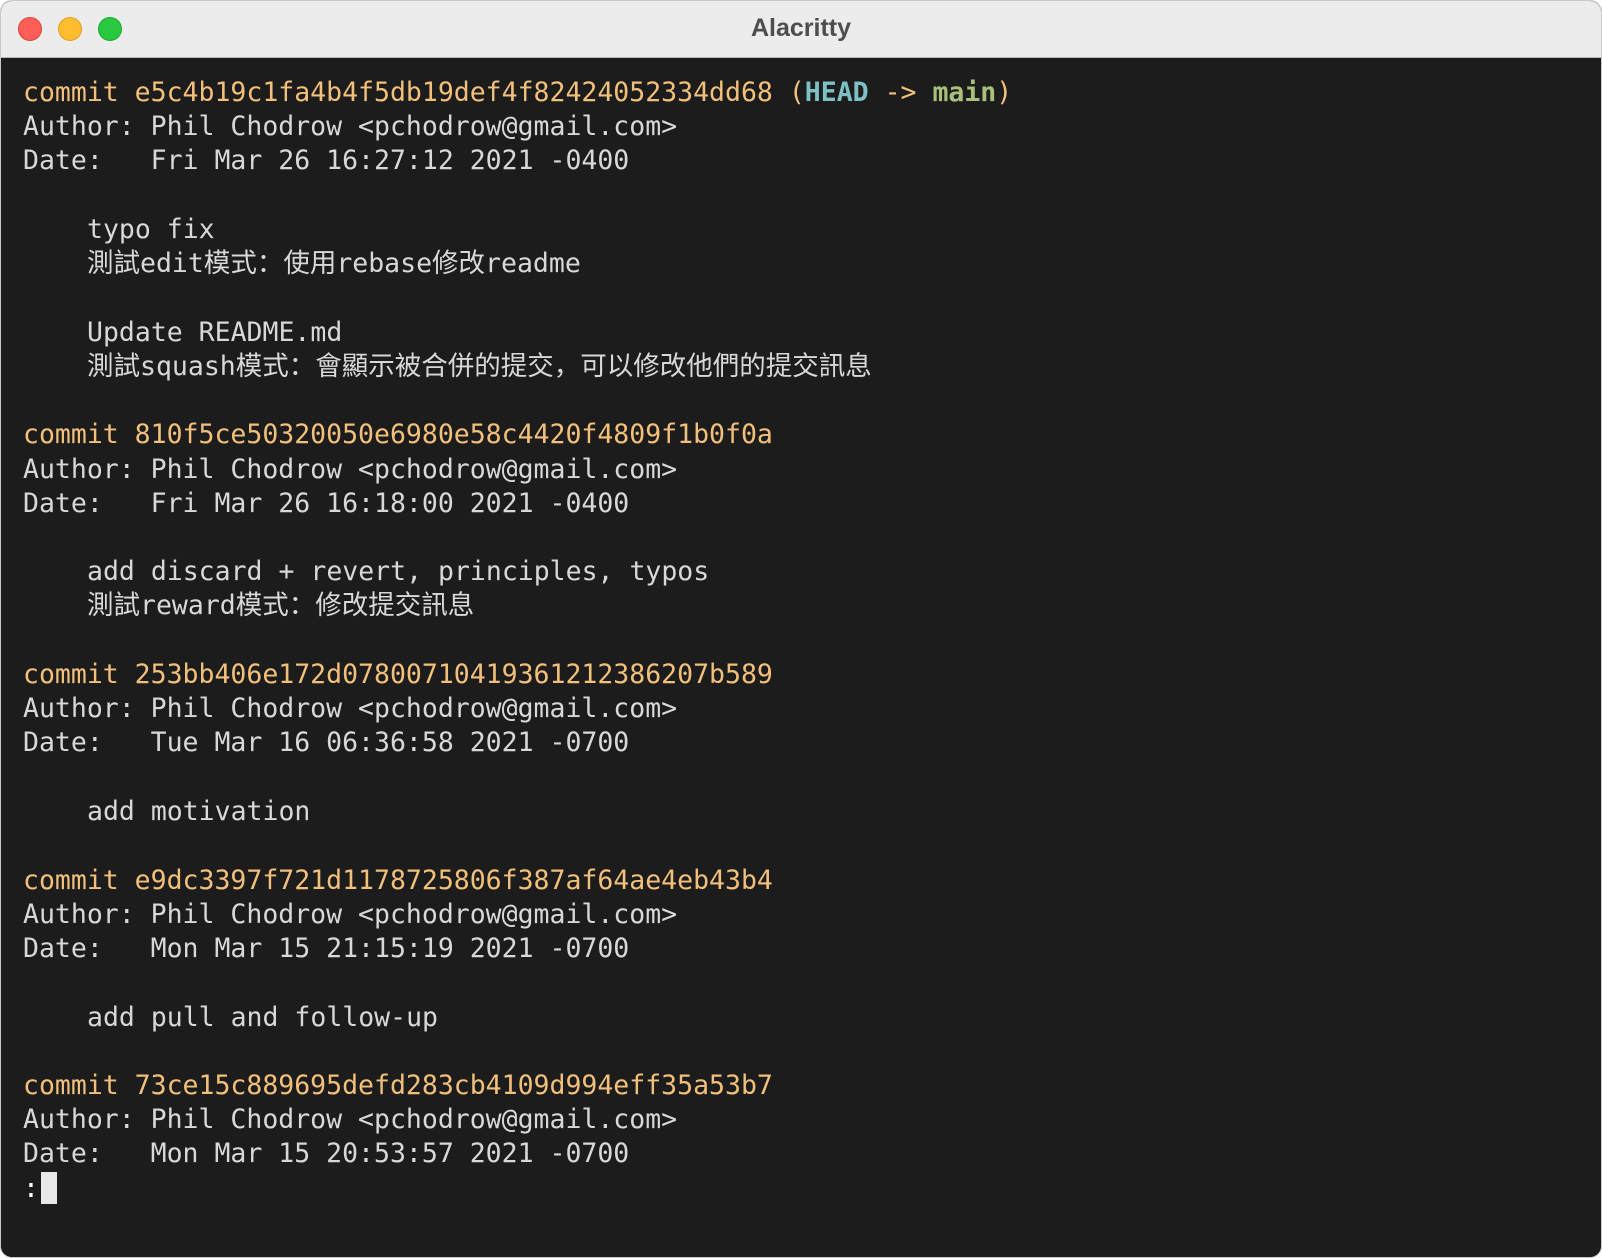  What do you see at coordinates (326, 1153) in the screenshot?
I see `date-line: Date: Mon Mar 15 20:53:57 2021 -0700` at bounding box center [326, 1153].